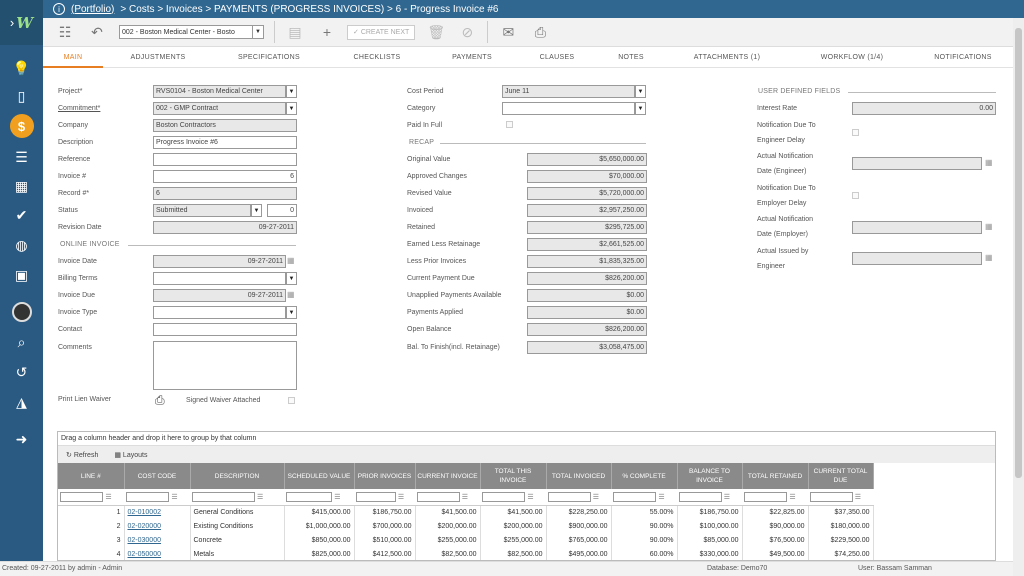 This screenshot has width=1024, height=576. What do you see at coordinates (291, 312) in the screenshot?
I see `invoice-type-dropdown-icon: ▼` at bounding box center [291, 312].